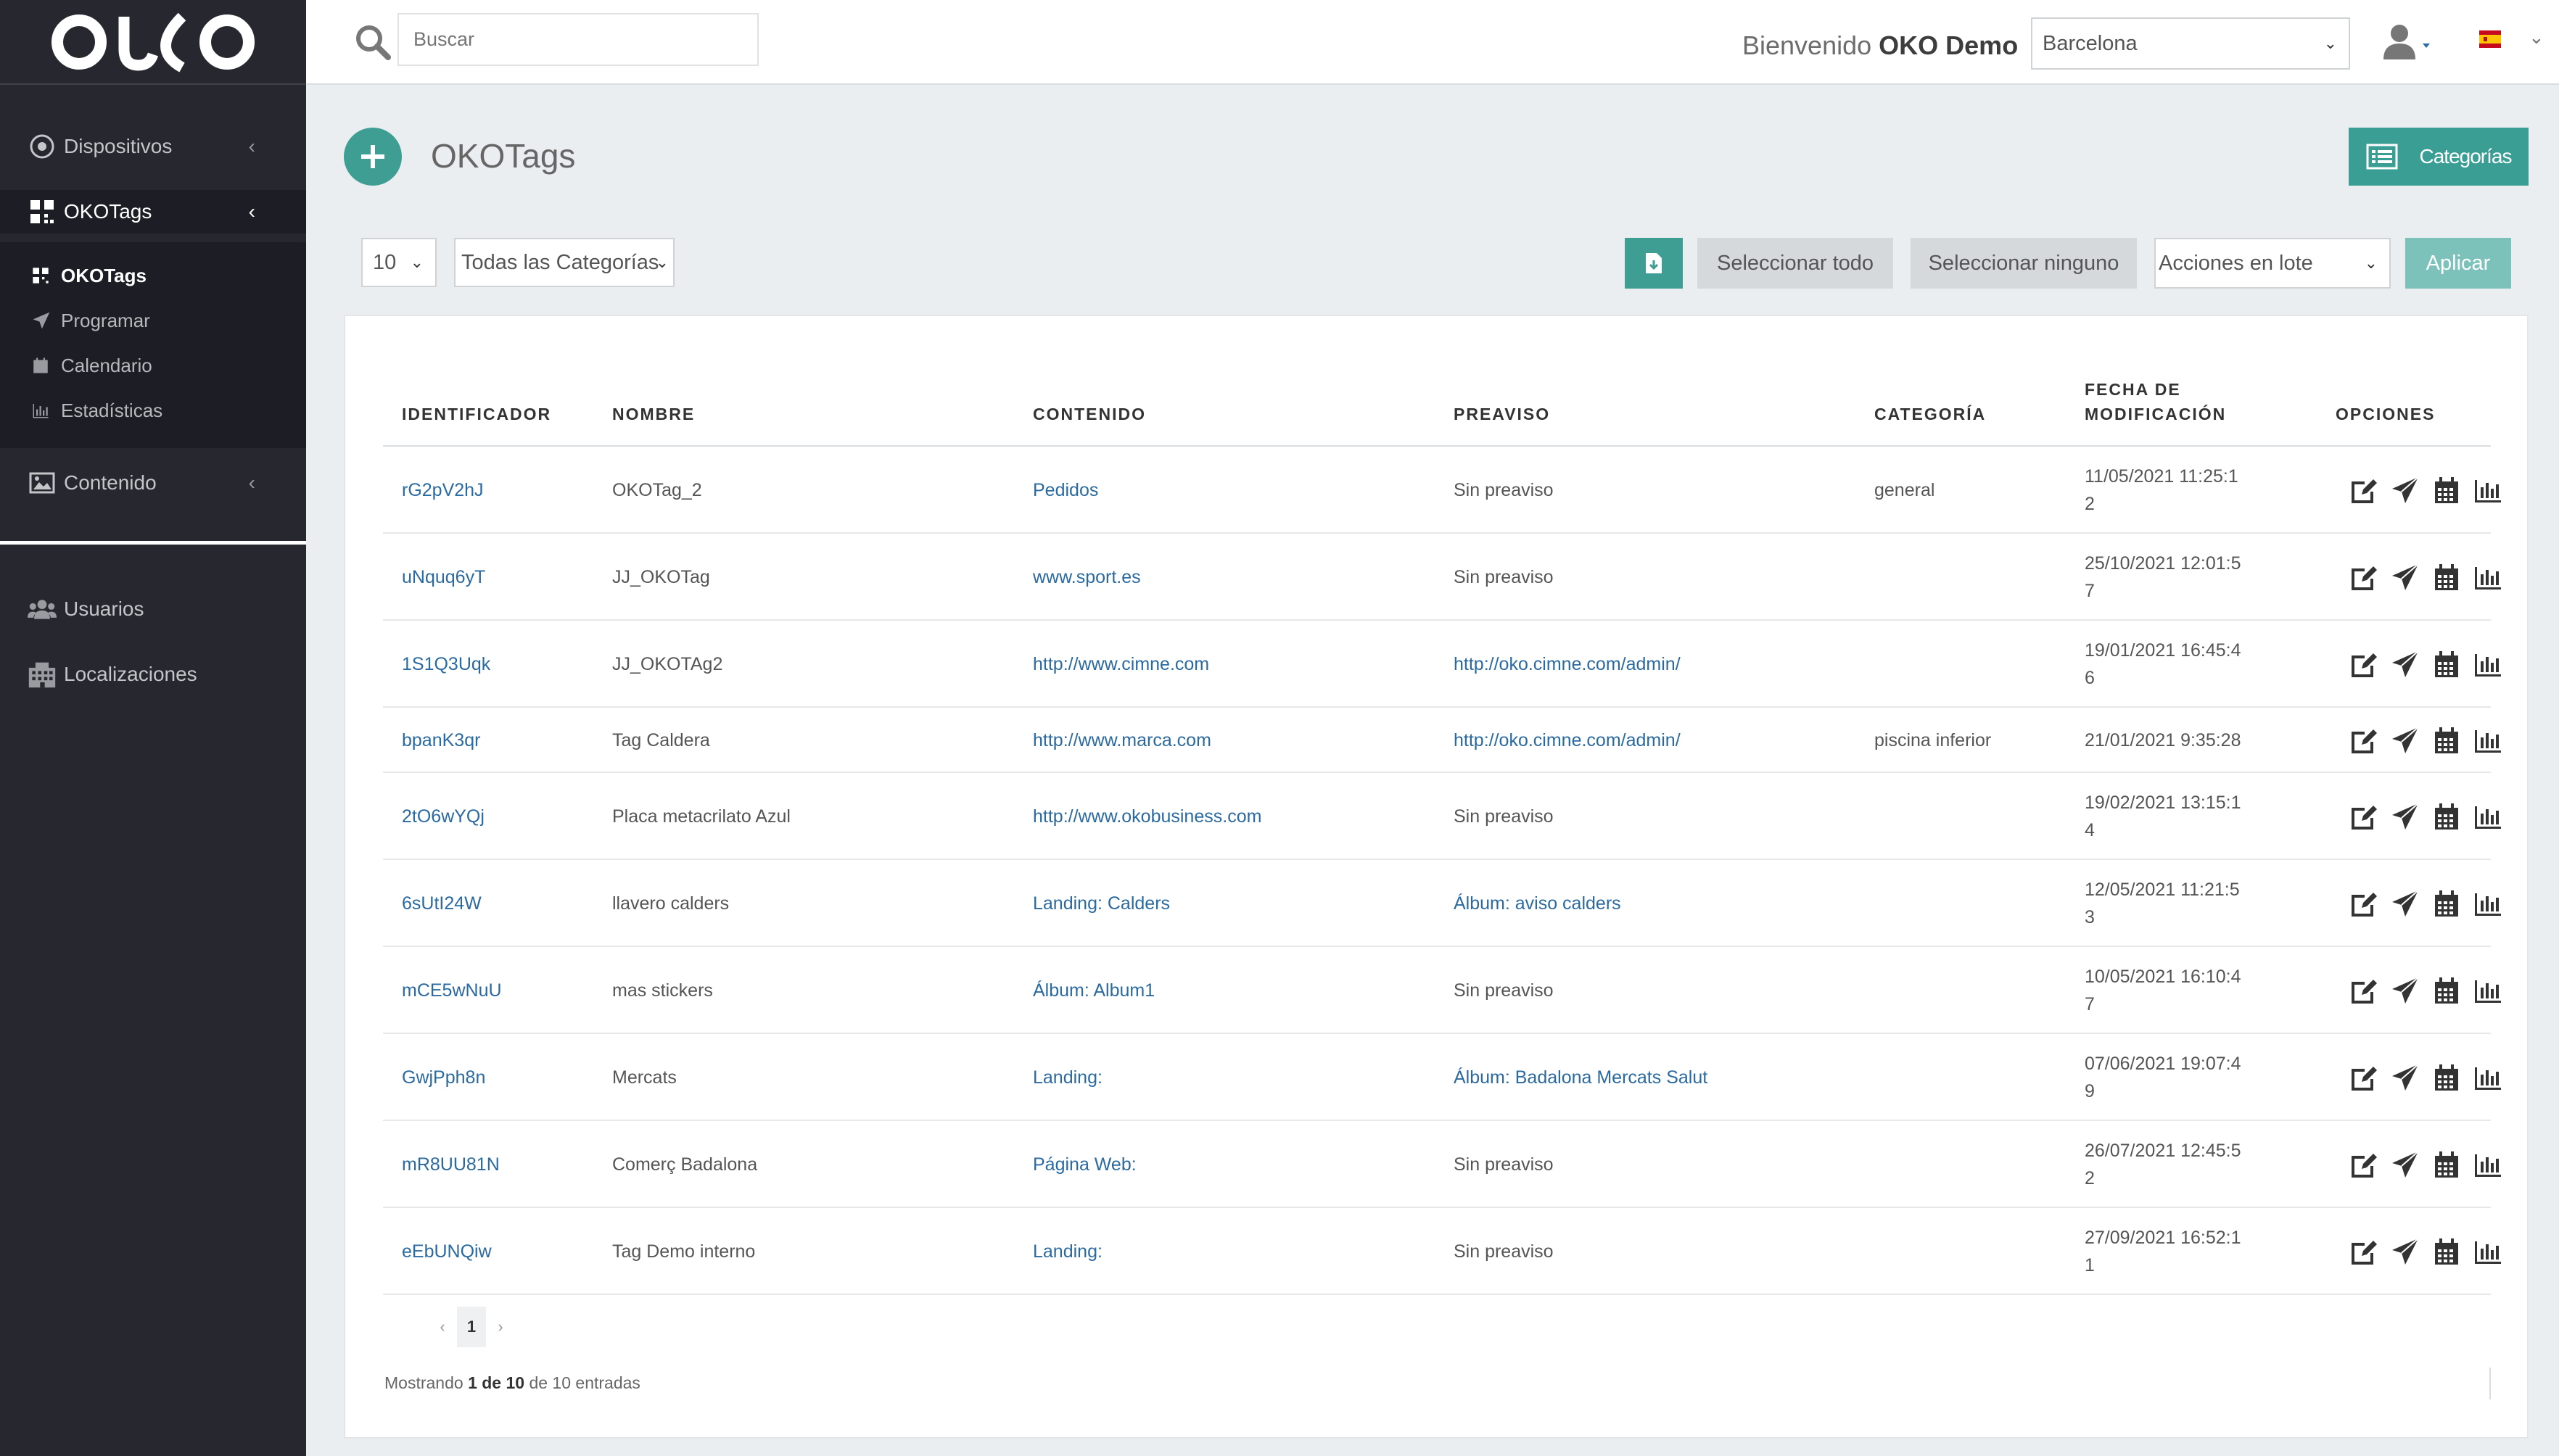 This screenshot has height=1456, width=2559. What do you see at coordinates (441, 740) in the screenshot?
I see `cell-id: bpanK3qr` at bounding box center [441, 740].